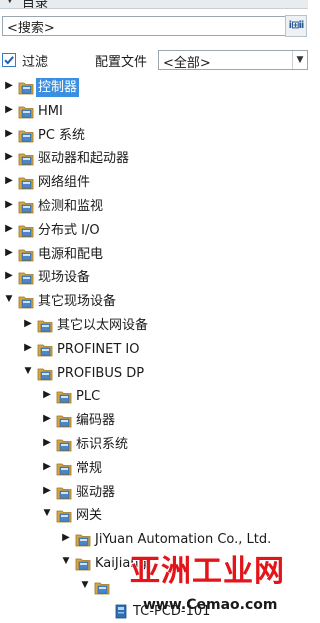 Image resolution: width=320 pixels, height=623 pixels. Describe the element at coordinates (144, 26) in the screenshot. I see `search-input` at that location.